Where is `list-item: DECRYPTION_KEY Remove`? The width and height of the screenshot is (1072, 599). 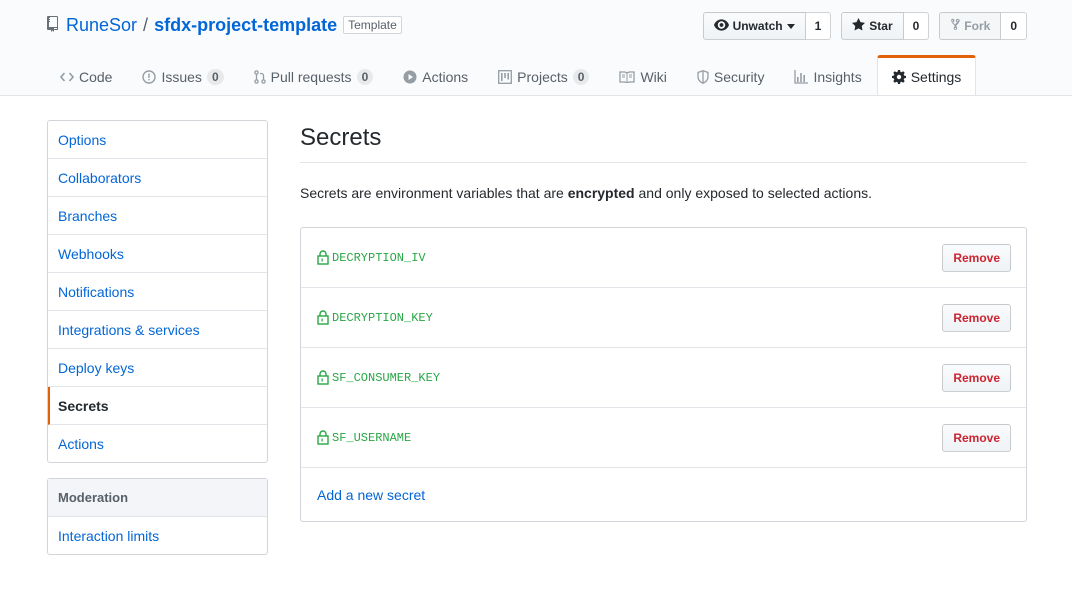 list-item: DECRYPTION_KEY Remove is located at coordinates (663, 318).